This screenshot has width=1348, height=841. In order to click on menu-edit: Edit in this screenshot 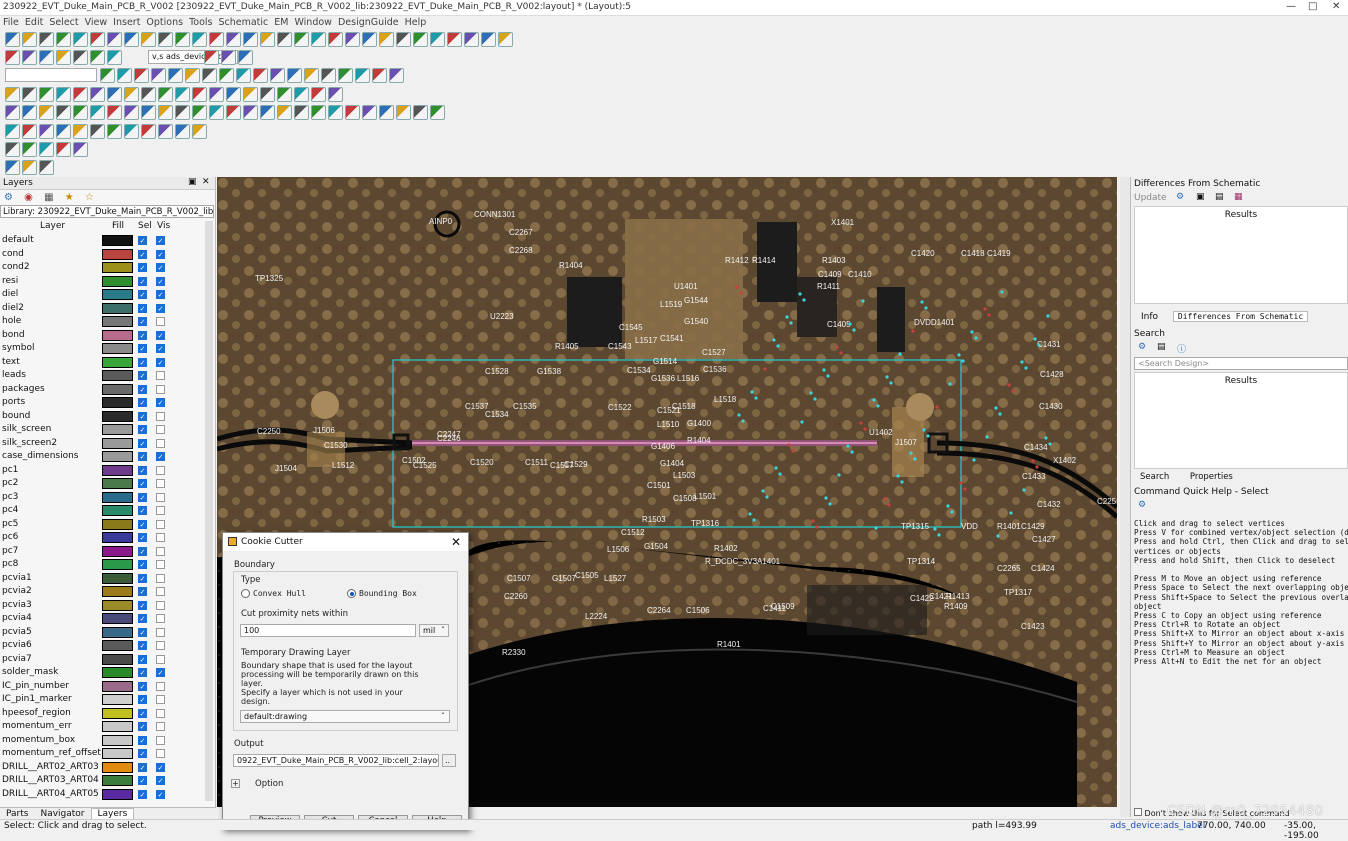, I will do `click(34, 22)`.